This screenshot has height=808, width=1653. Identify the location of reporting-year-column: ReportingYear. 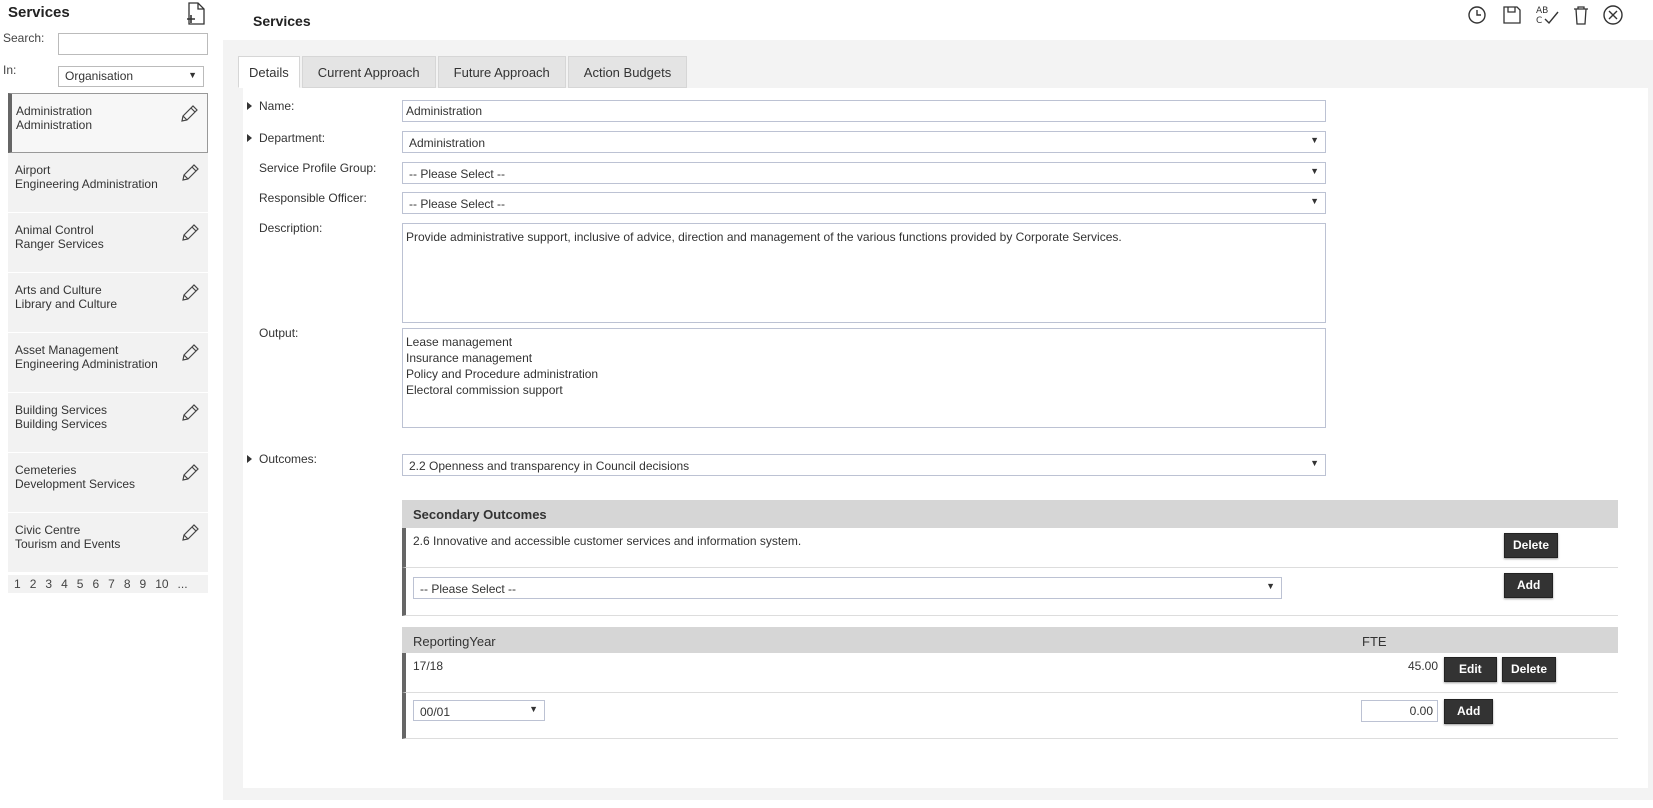
(454, 641).